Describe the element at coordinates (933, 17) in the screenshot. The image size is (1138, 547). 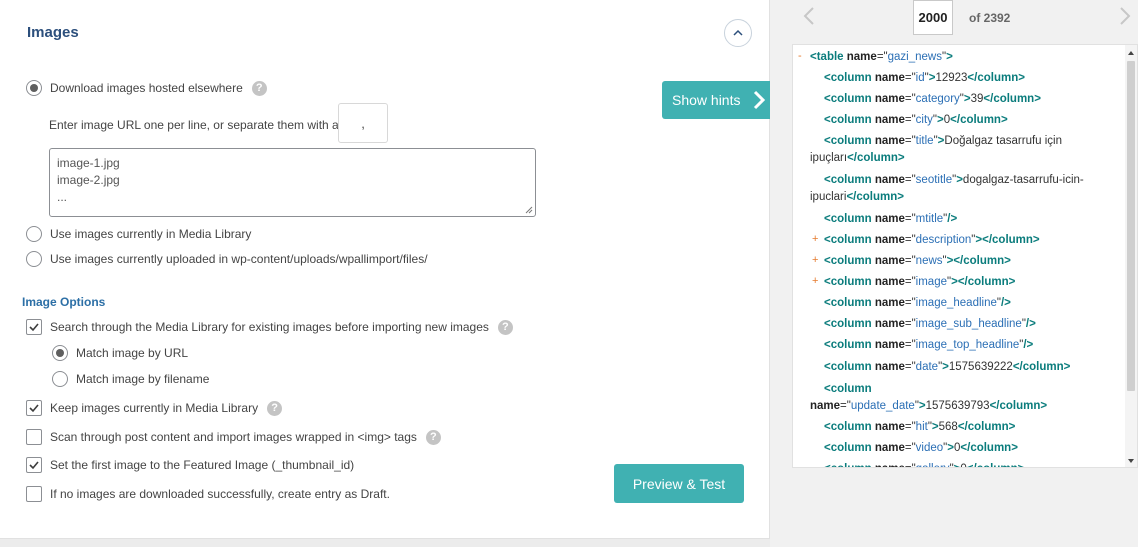
I see `record-number-input: 2000` at that location.